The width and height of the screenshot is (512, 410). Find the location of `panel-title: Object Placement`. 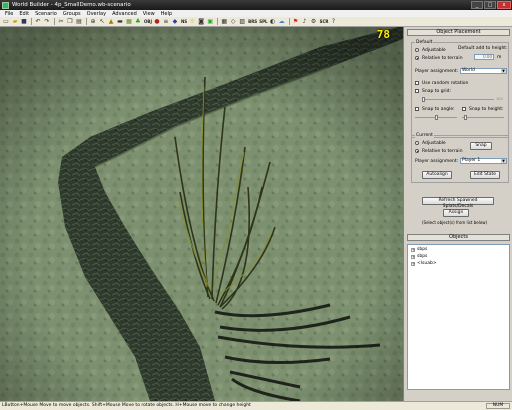

panel-title: Object Placement is located at coordinates (458, 32).